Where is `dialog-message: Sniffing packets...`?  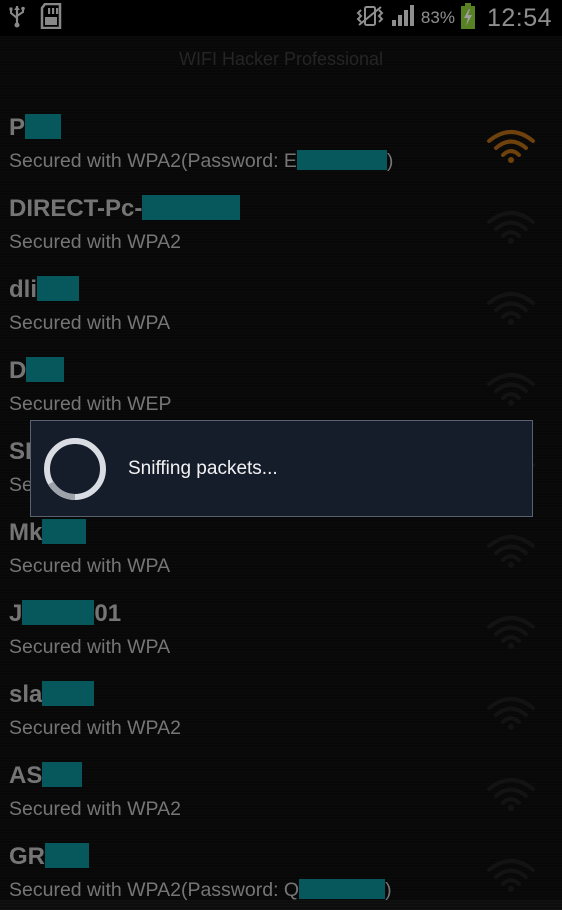
dialog-message: Sniffing packets... is located at coordinates (203, 468).